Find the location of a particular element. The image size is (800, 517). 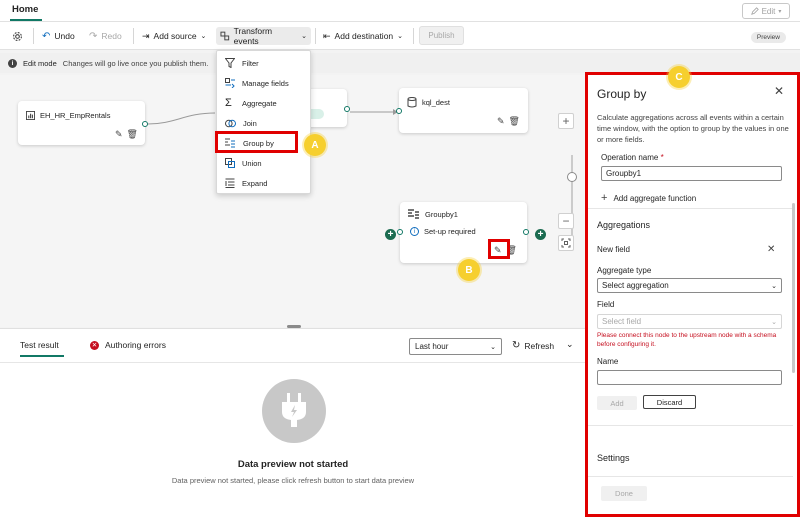

tab-authoring-errors: ✕ Authoring errors is located at coordinates (128, 345).